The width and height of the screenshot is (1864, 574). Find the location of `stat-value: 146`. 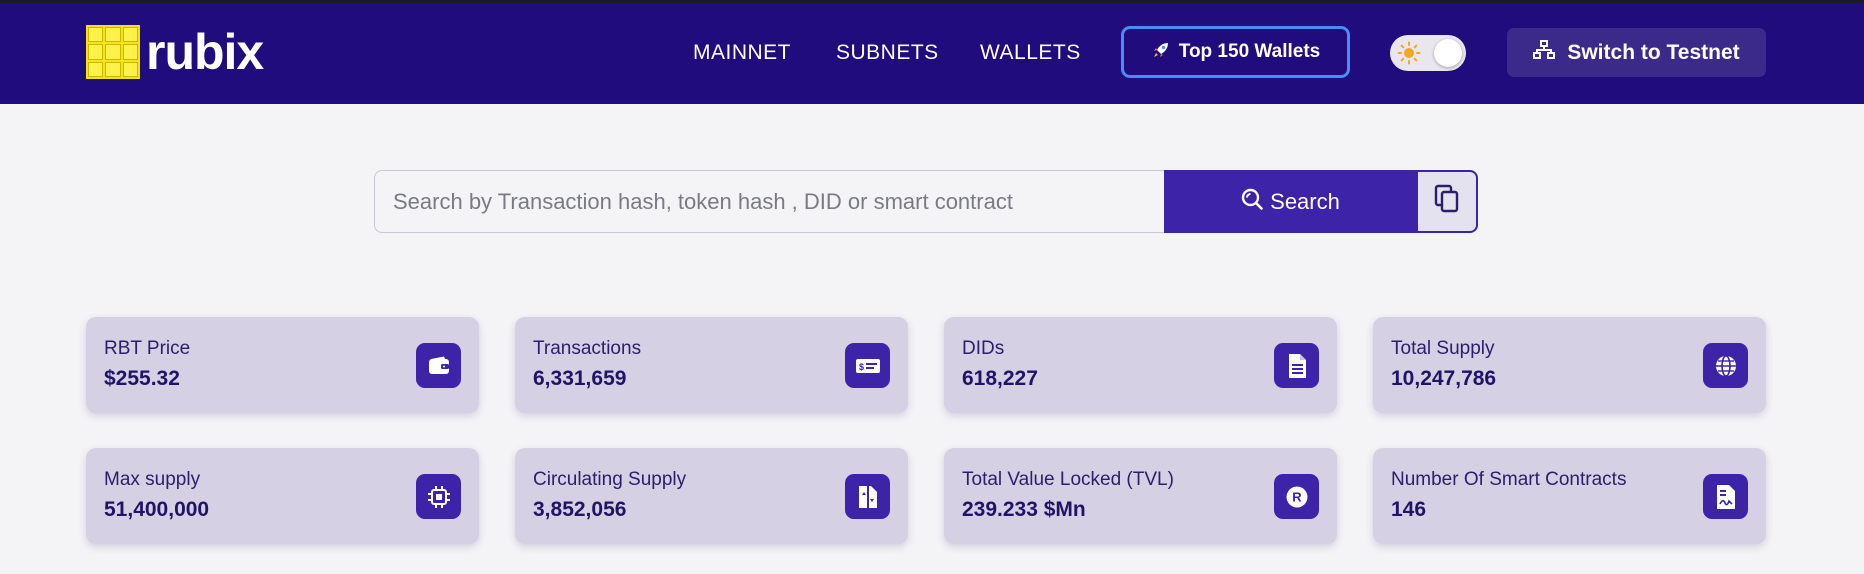

stat-value: 146 is located at coordinates (1409, 509).